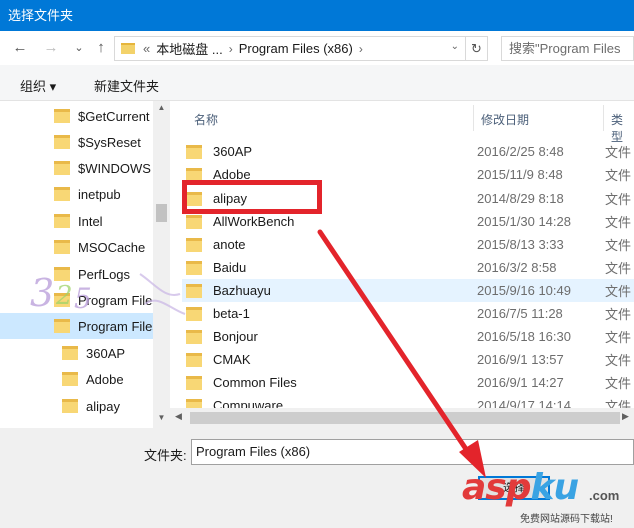 The width and height of the screenshot is (634, 528). What do you see at coordinates (604, 495) in the screenshot?
I see `watermark-com: .com` at bounding box center [604, 495].